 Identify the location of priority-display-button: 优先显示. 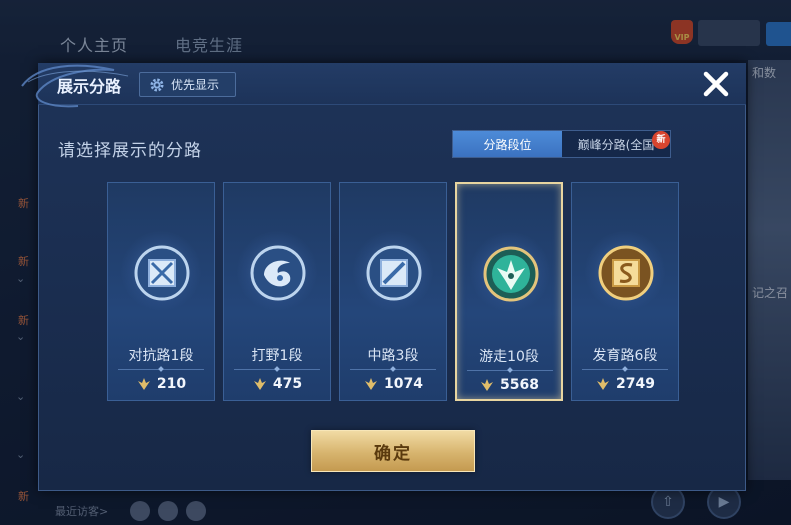
(187, 84).